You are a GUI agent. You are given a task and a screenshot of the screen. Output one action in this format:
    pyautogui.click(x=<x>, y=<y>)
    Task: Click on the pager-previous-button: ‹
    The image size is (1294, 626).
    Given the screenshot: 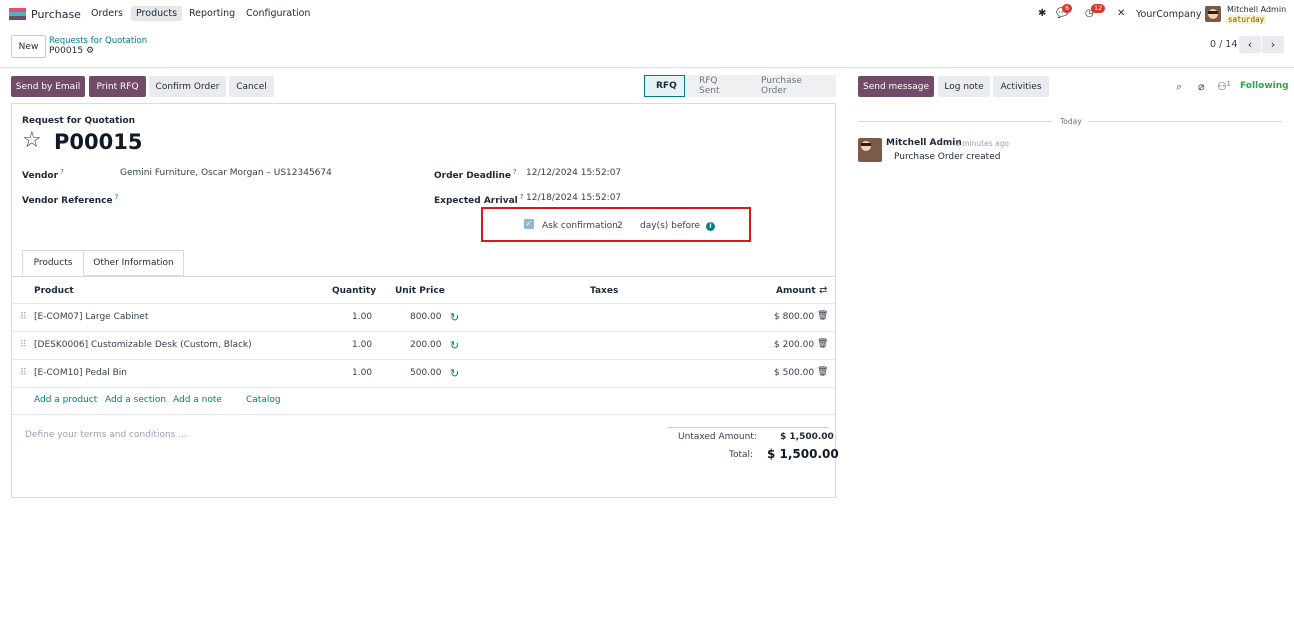 What is the action you would take?
    pyautogui.click(x=1250, y=44)
    